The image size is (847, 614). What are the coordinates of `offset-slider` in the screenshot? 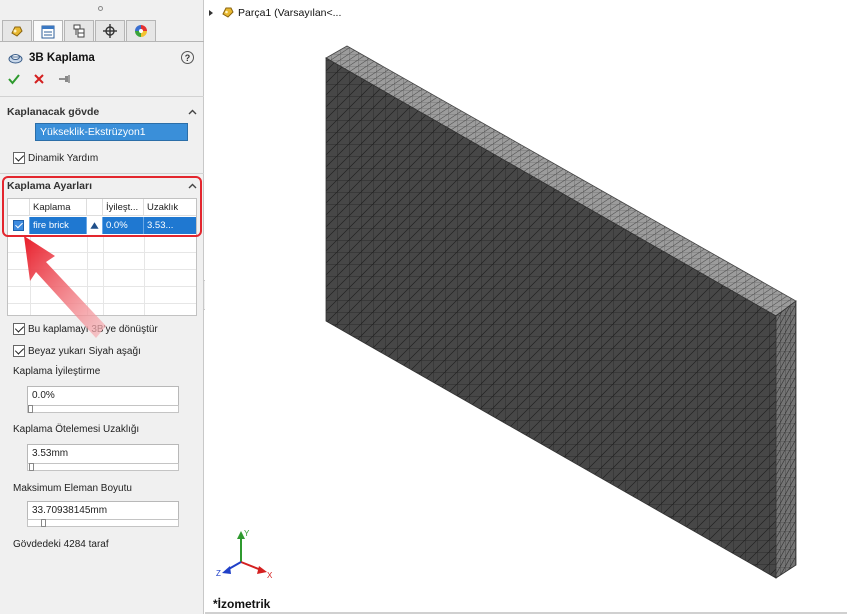 It's located at (103, 467).